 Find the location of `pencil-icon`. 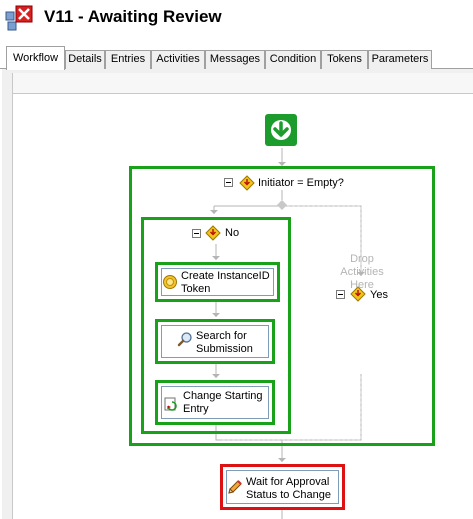

pencil-icon is located at coordinates (235, 487).